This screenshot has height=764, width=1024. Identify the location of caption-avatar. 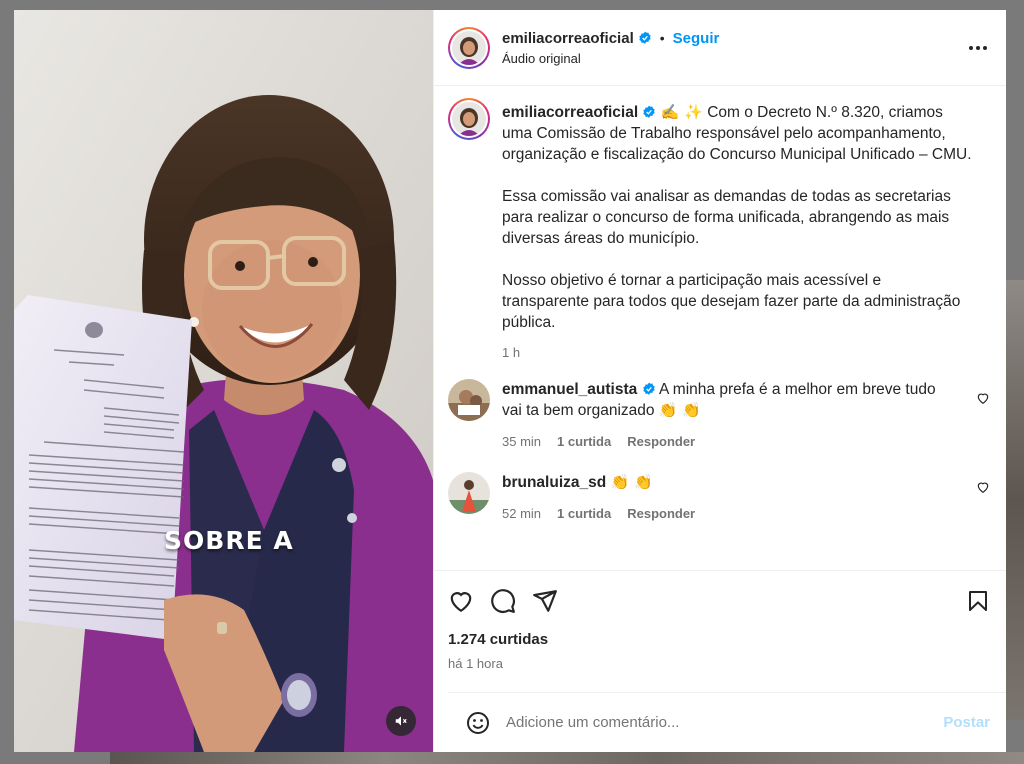
(469, 119).